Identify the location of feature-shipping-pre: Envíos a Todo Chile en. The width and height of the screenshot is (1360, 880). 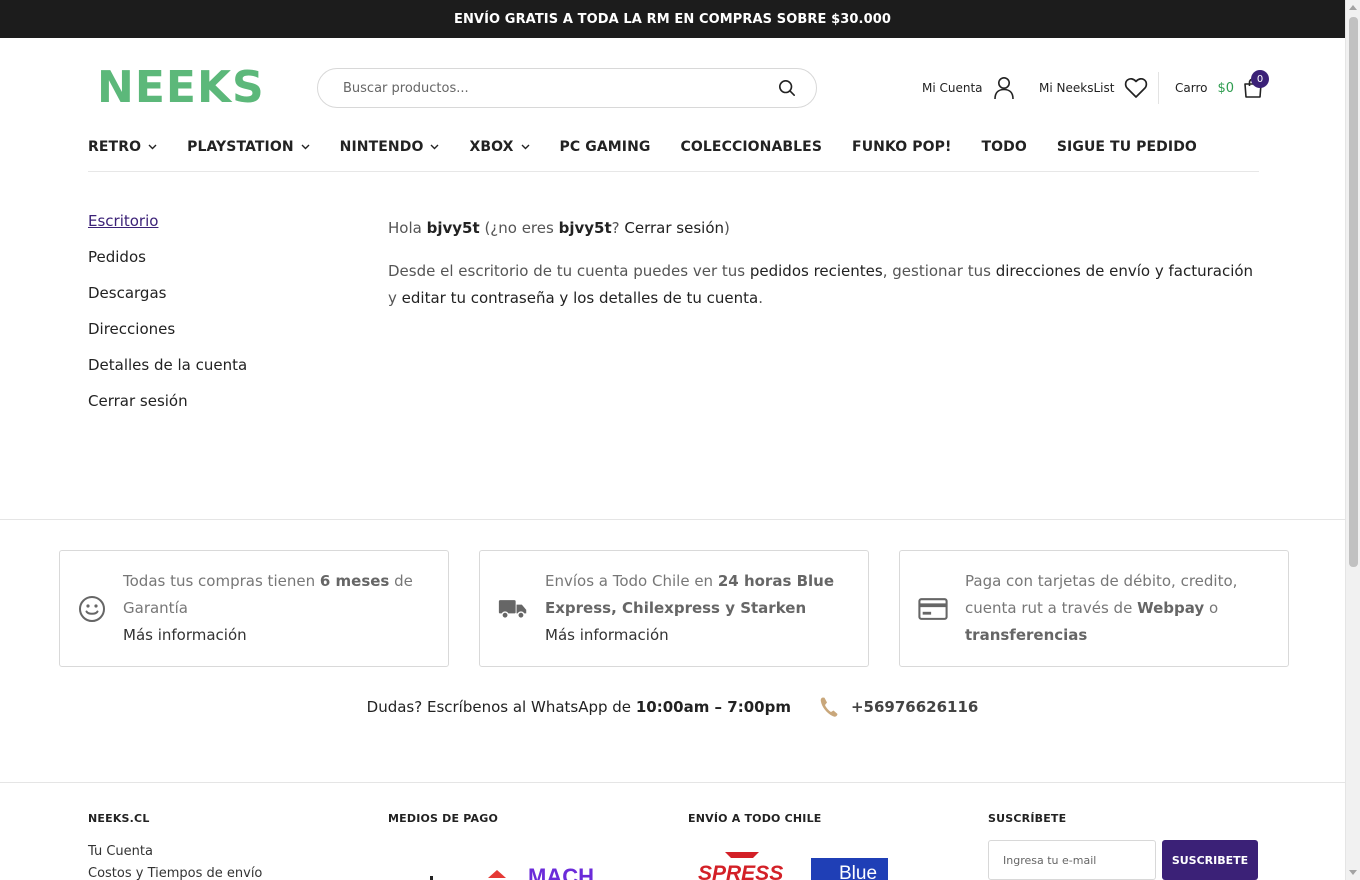
(629, 581).